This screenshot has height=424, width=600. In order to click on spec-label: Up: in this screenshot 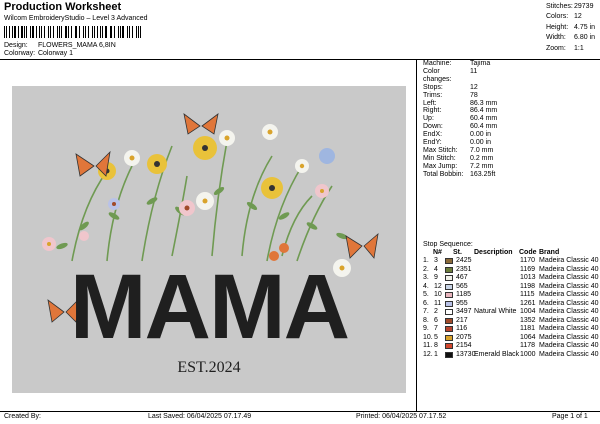, I will do `click(428, 119)`.